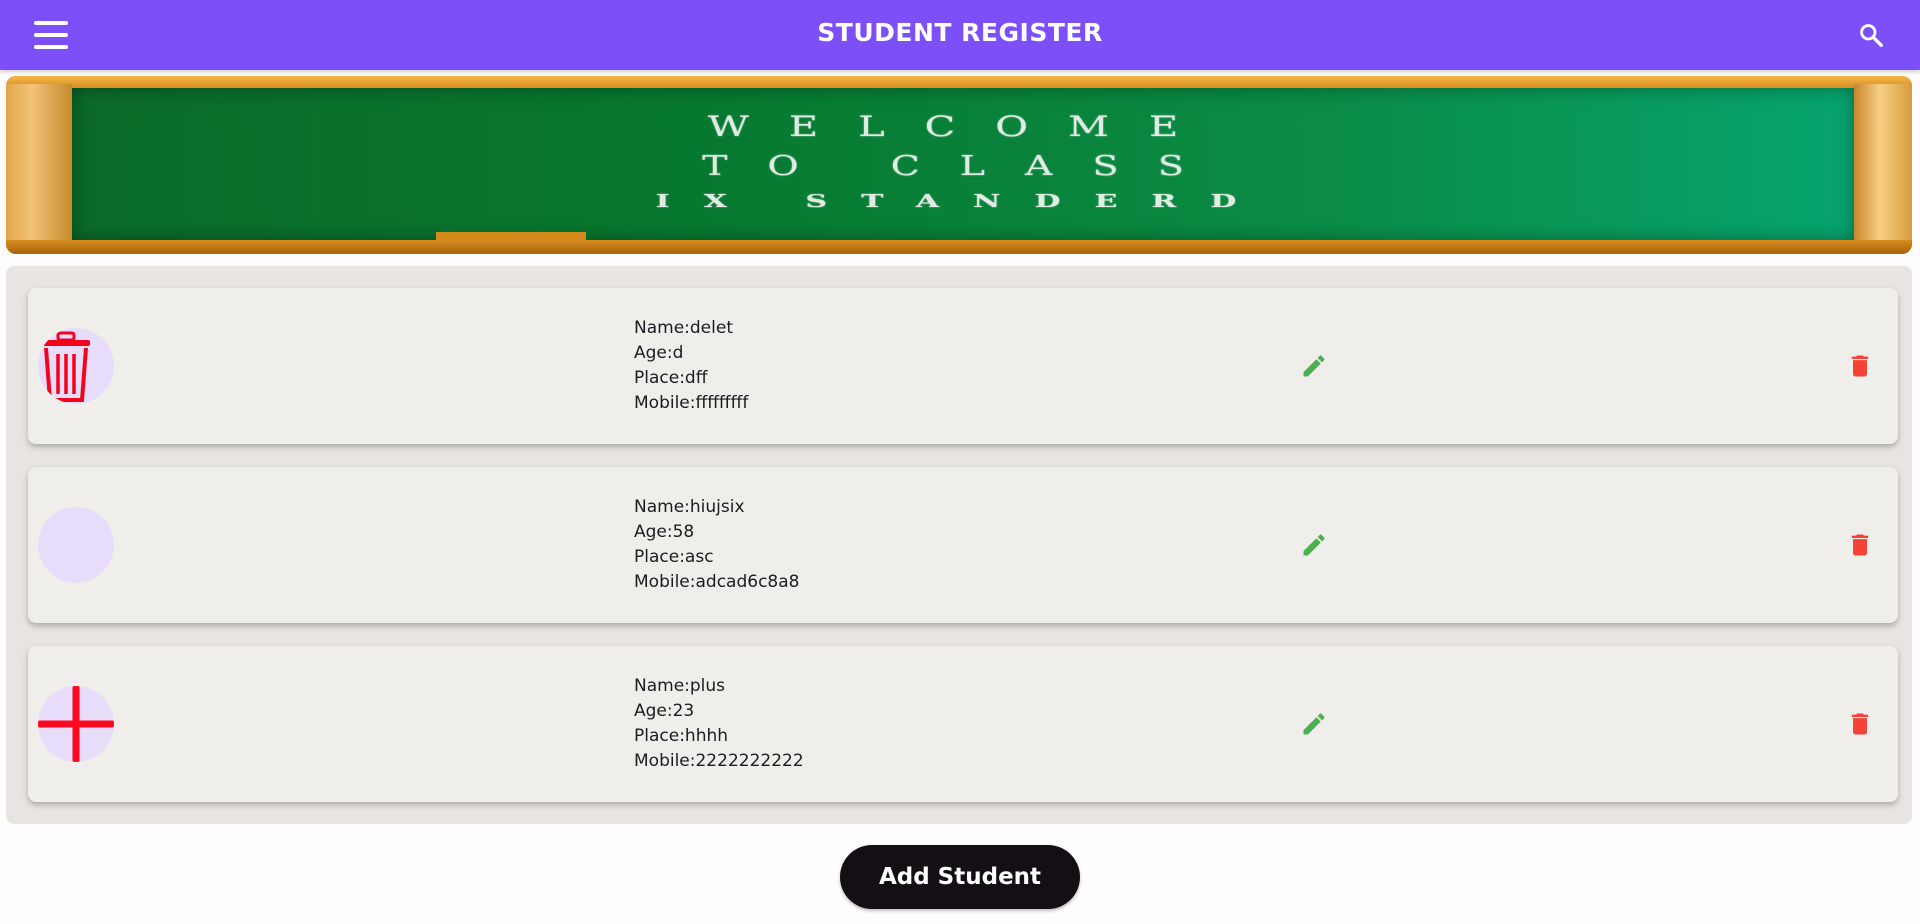 The height and width of the screenshot is (924, 1920). What do you see at coordinates (664, 532) in the screenshot?
I see `student-age: Age:58` at bounding box center [664, 532].